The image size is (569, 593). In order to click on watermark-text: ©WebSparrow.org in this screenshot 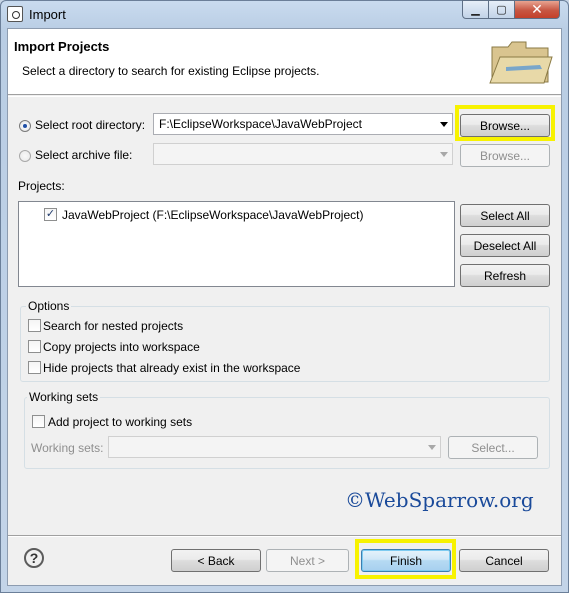, I will do `click(439, 500)`.